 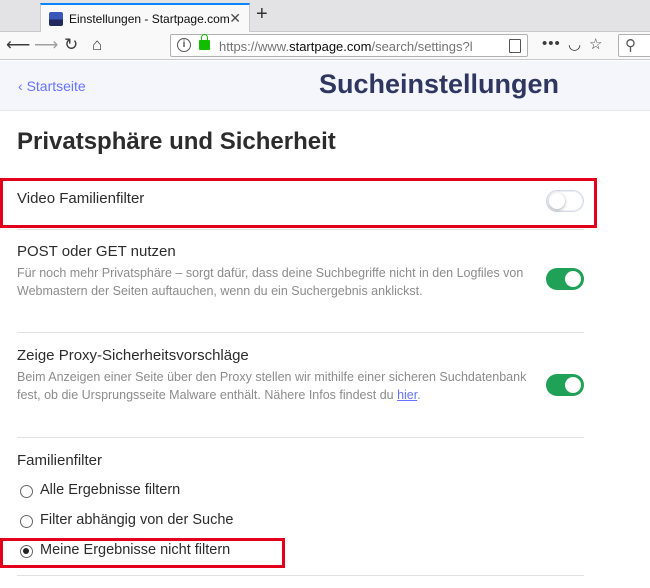 I want to click on pocket-icon: ◡, so click(x=574, y=44).